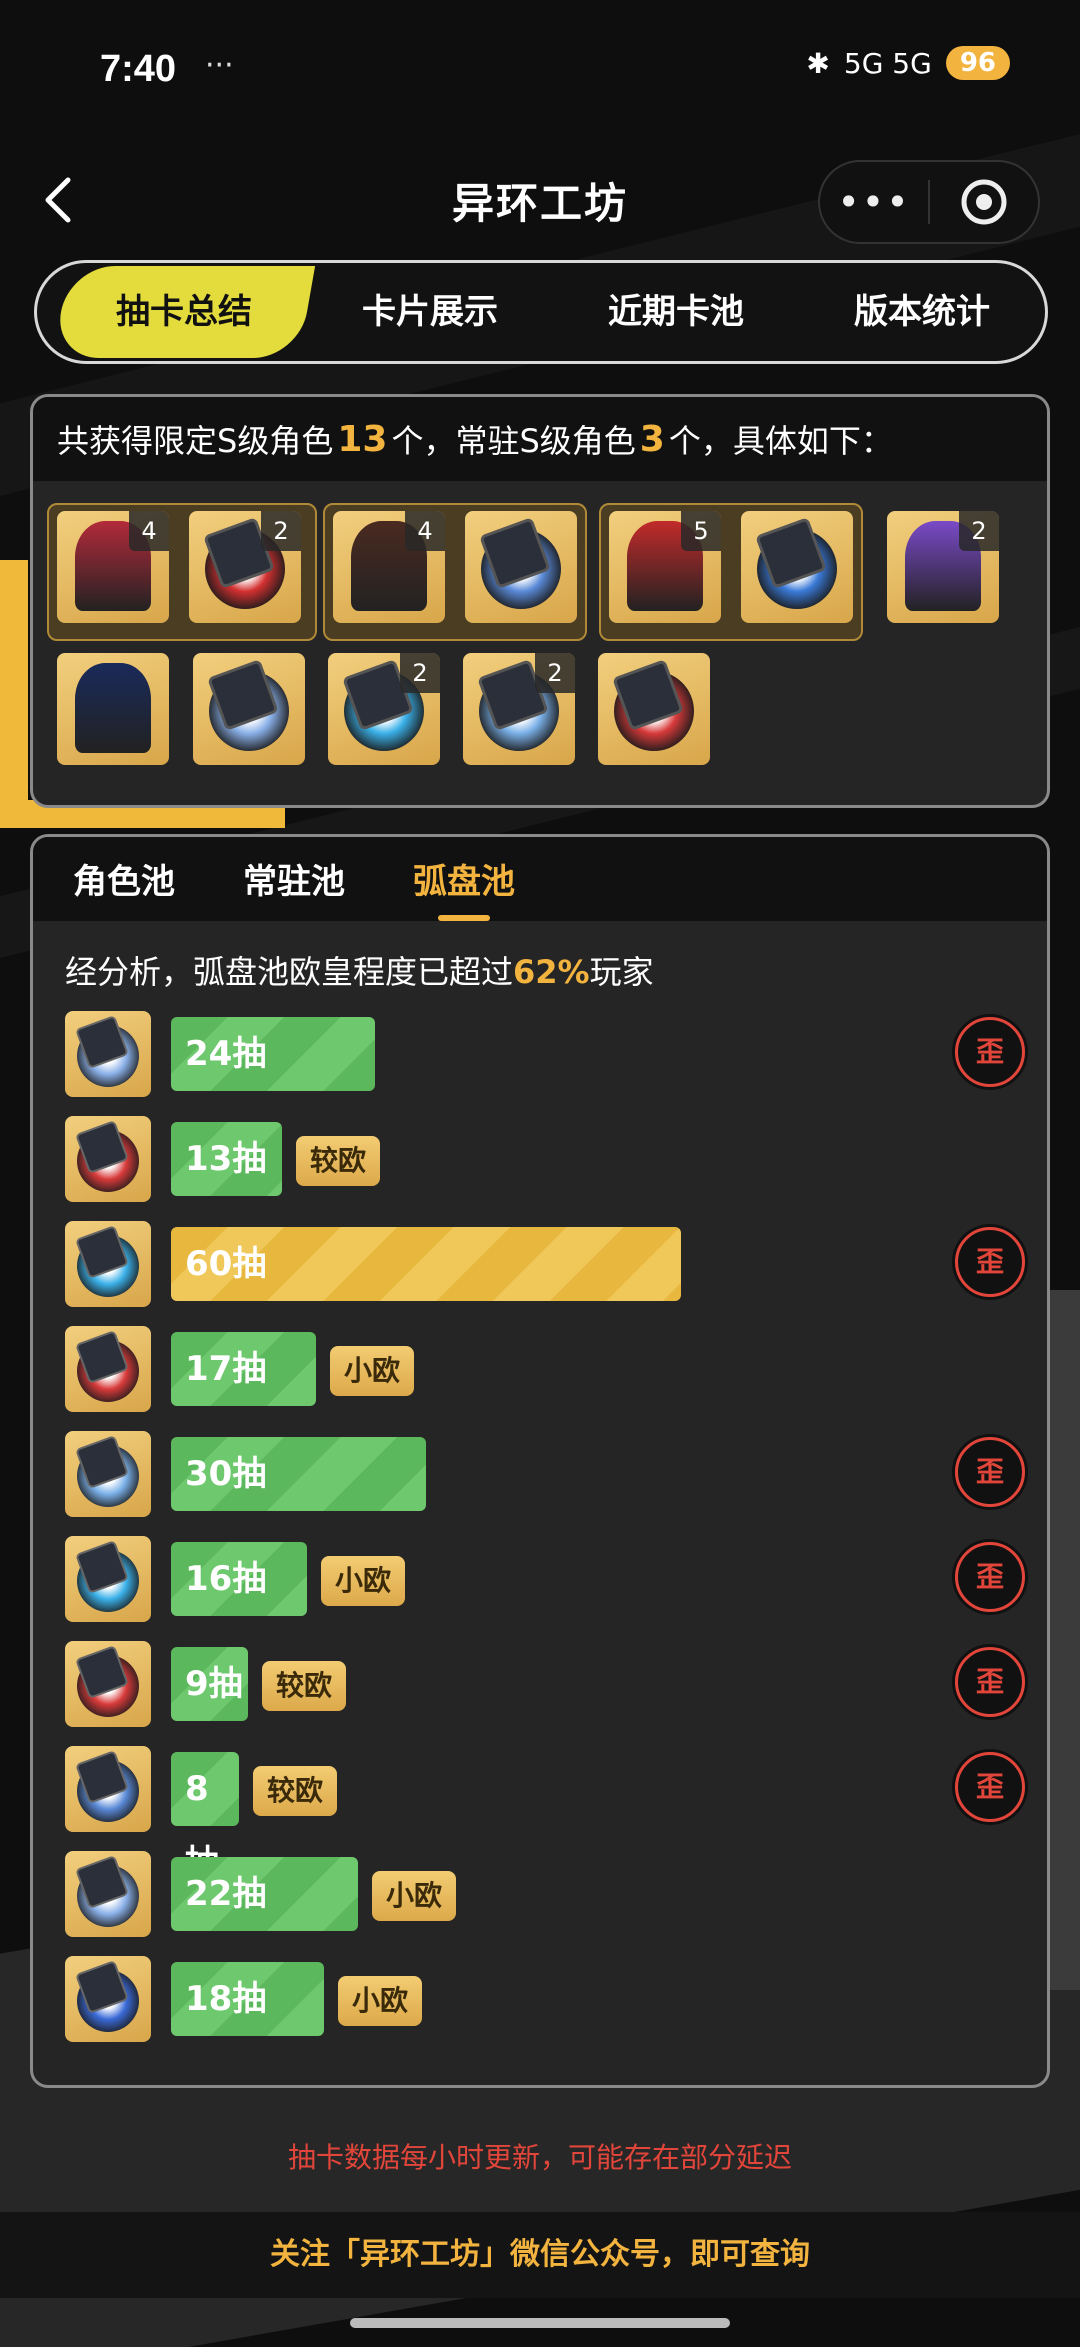 Image resolution: width=1080 pixels, height=2347 pixels. I want to click on card-count: 5, so click(701, 531).